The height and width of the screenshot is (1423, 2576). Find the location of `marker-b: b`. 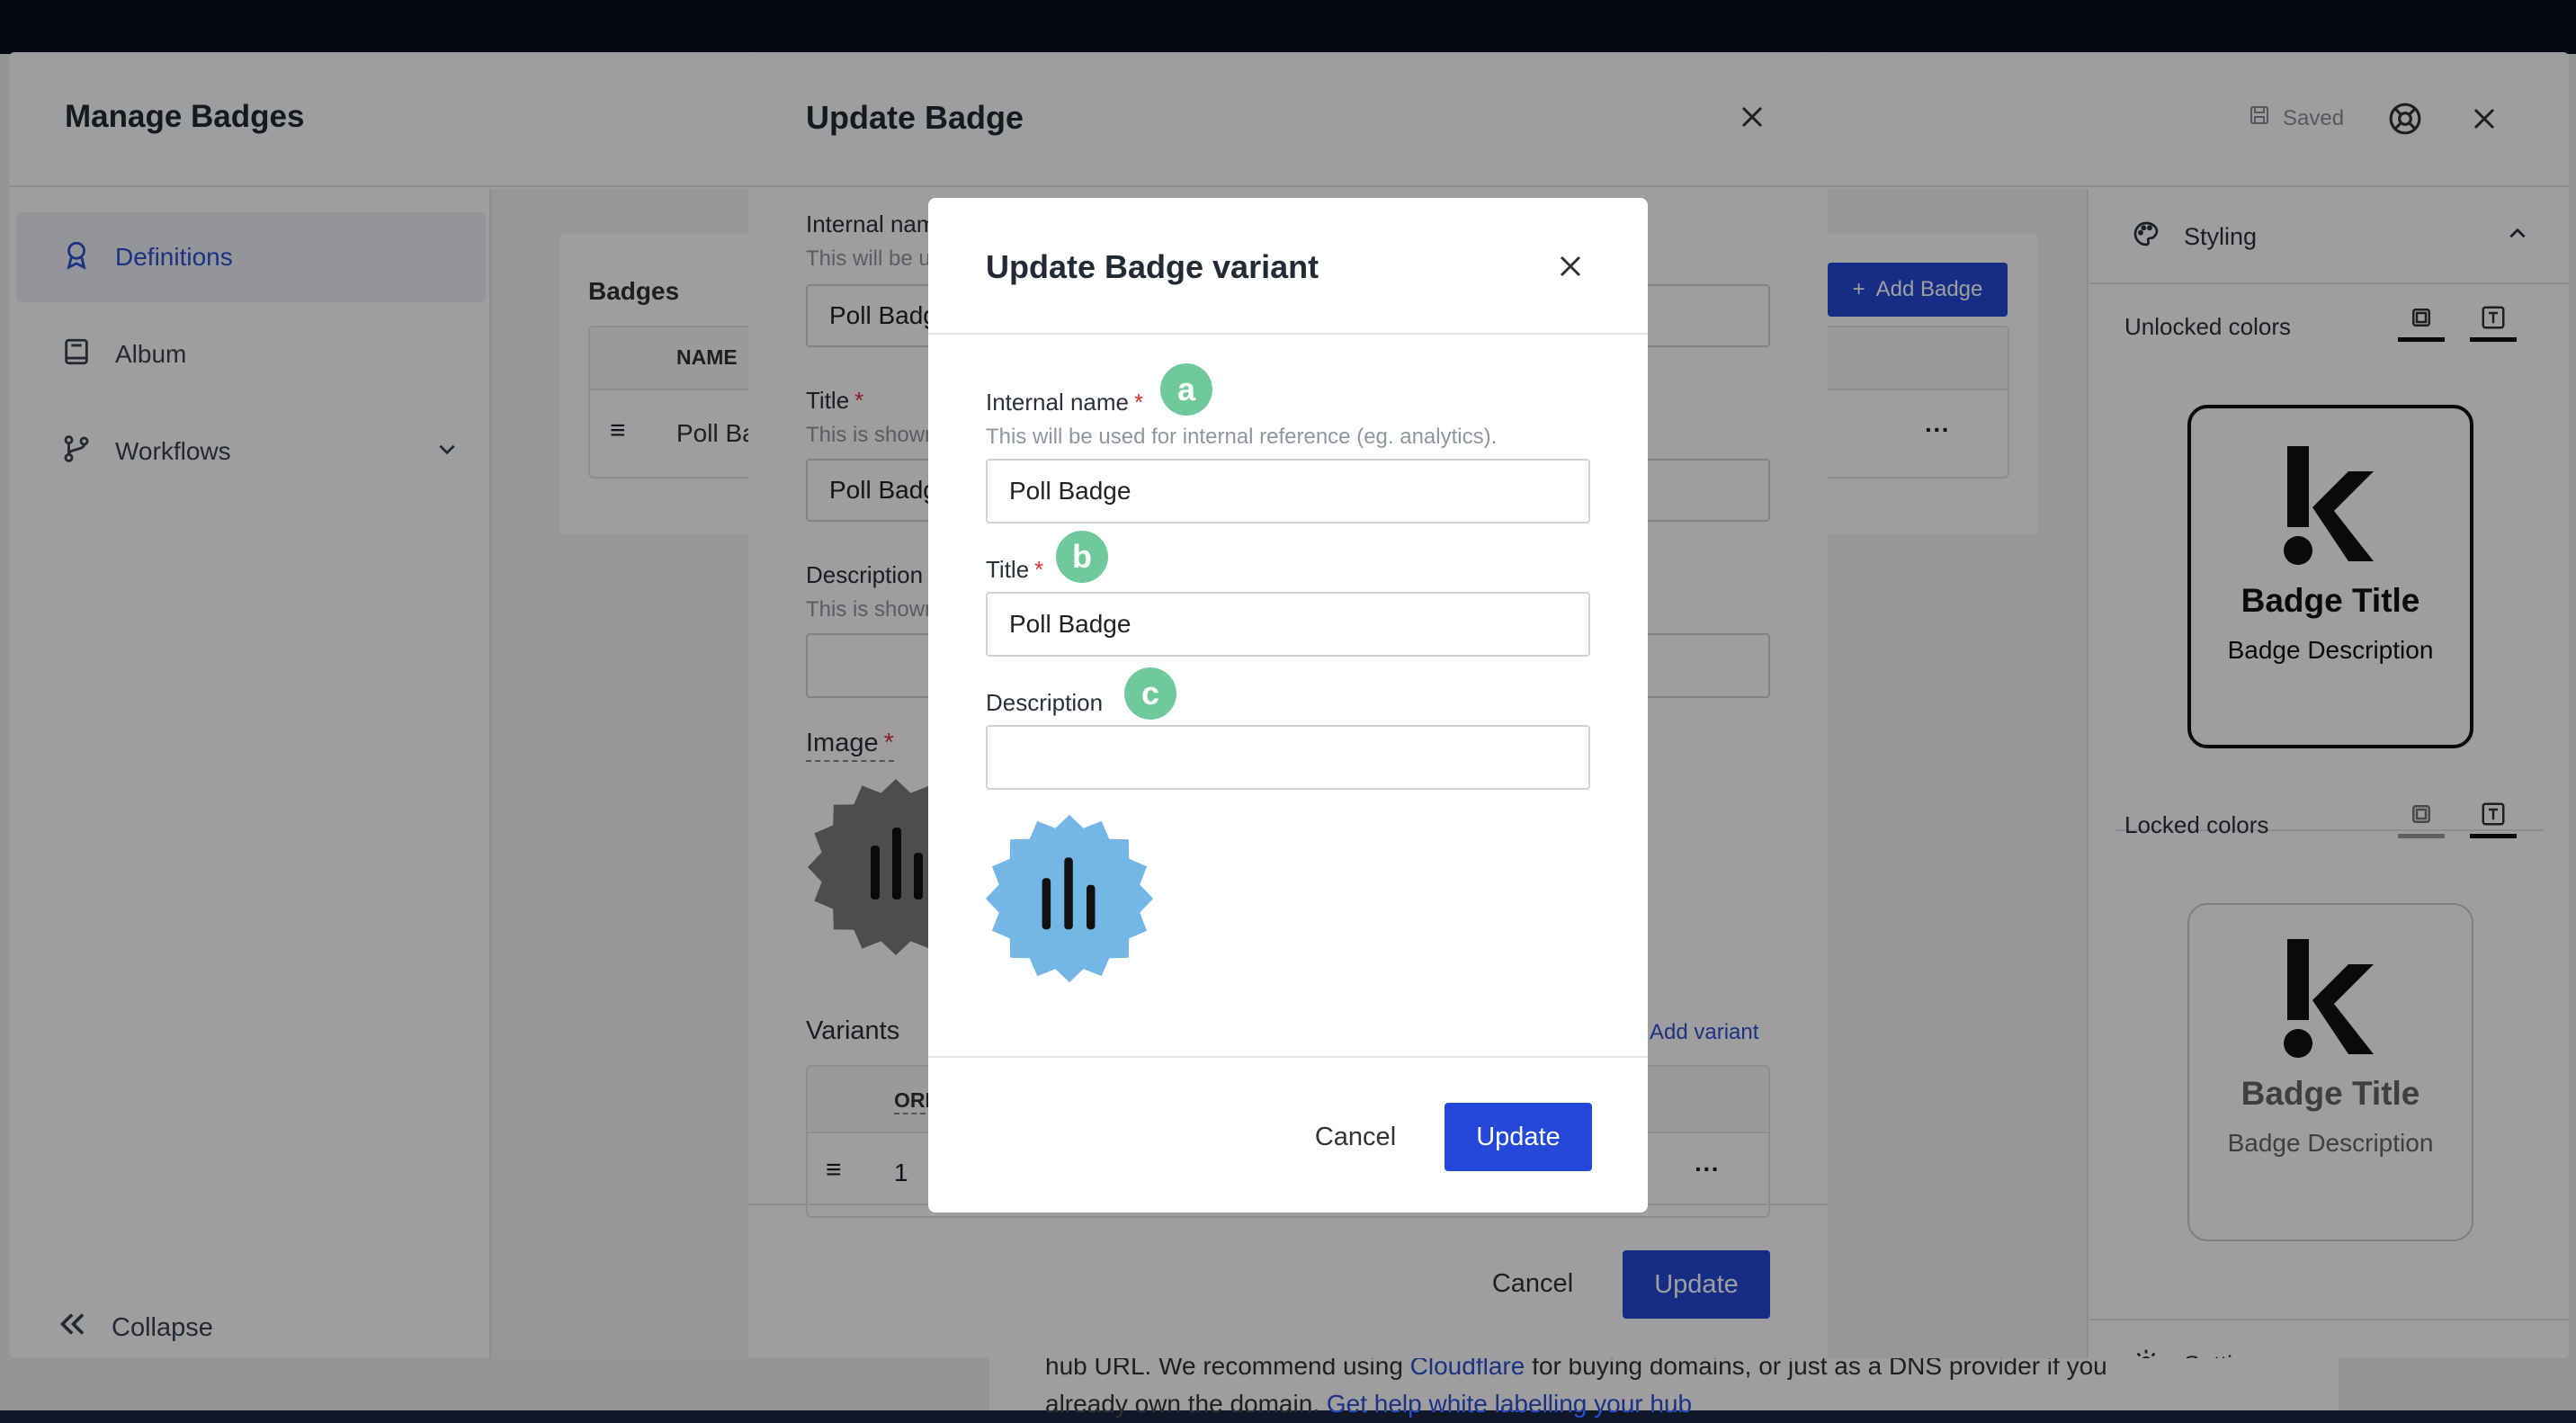

marker-b: b is located at coordinates (1082, 557).